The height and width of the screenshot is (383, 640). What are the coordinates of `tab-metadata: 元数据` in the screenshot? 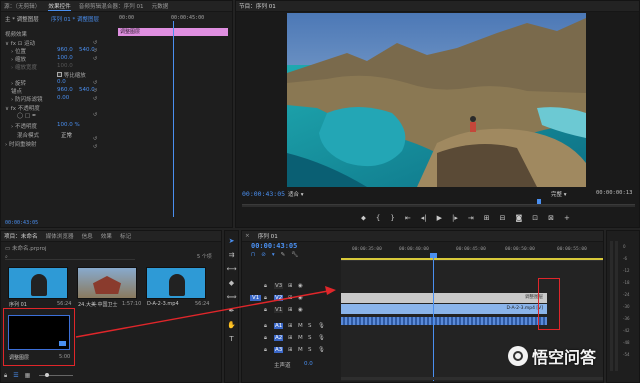 It's located at (160, 6).